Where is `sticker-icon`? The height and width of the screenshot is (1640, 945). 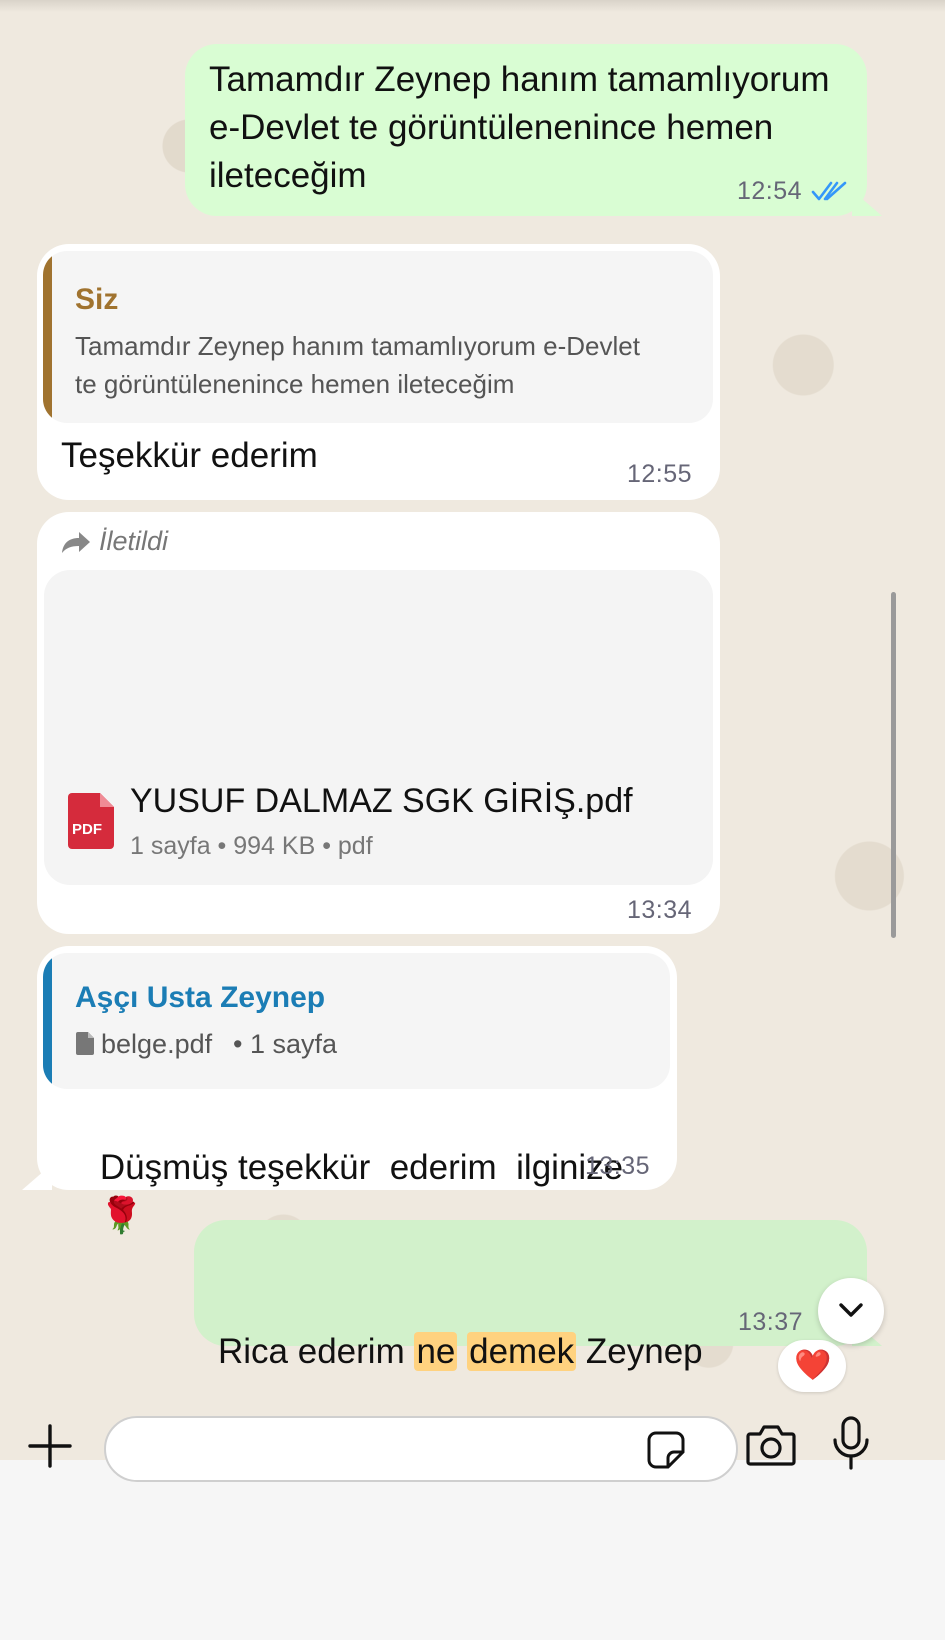 sticker-icon is located at coordinates (666, 1450).